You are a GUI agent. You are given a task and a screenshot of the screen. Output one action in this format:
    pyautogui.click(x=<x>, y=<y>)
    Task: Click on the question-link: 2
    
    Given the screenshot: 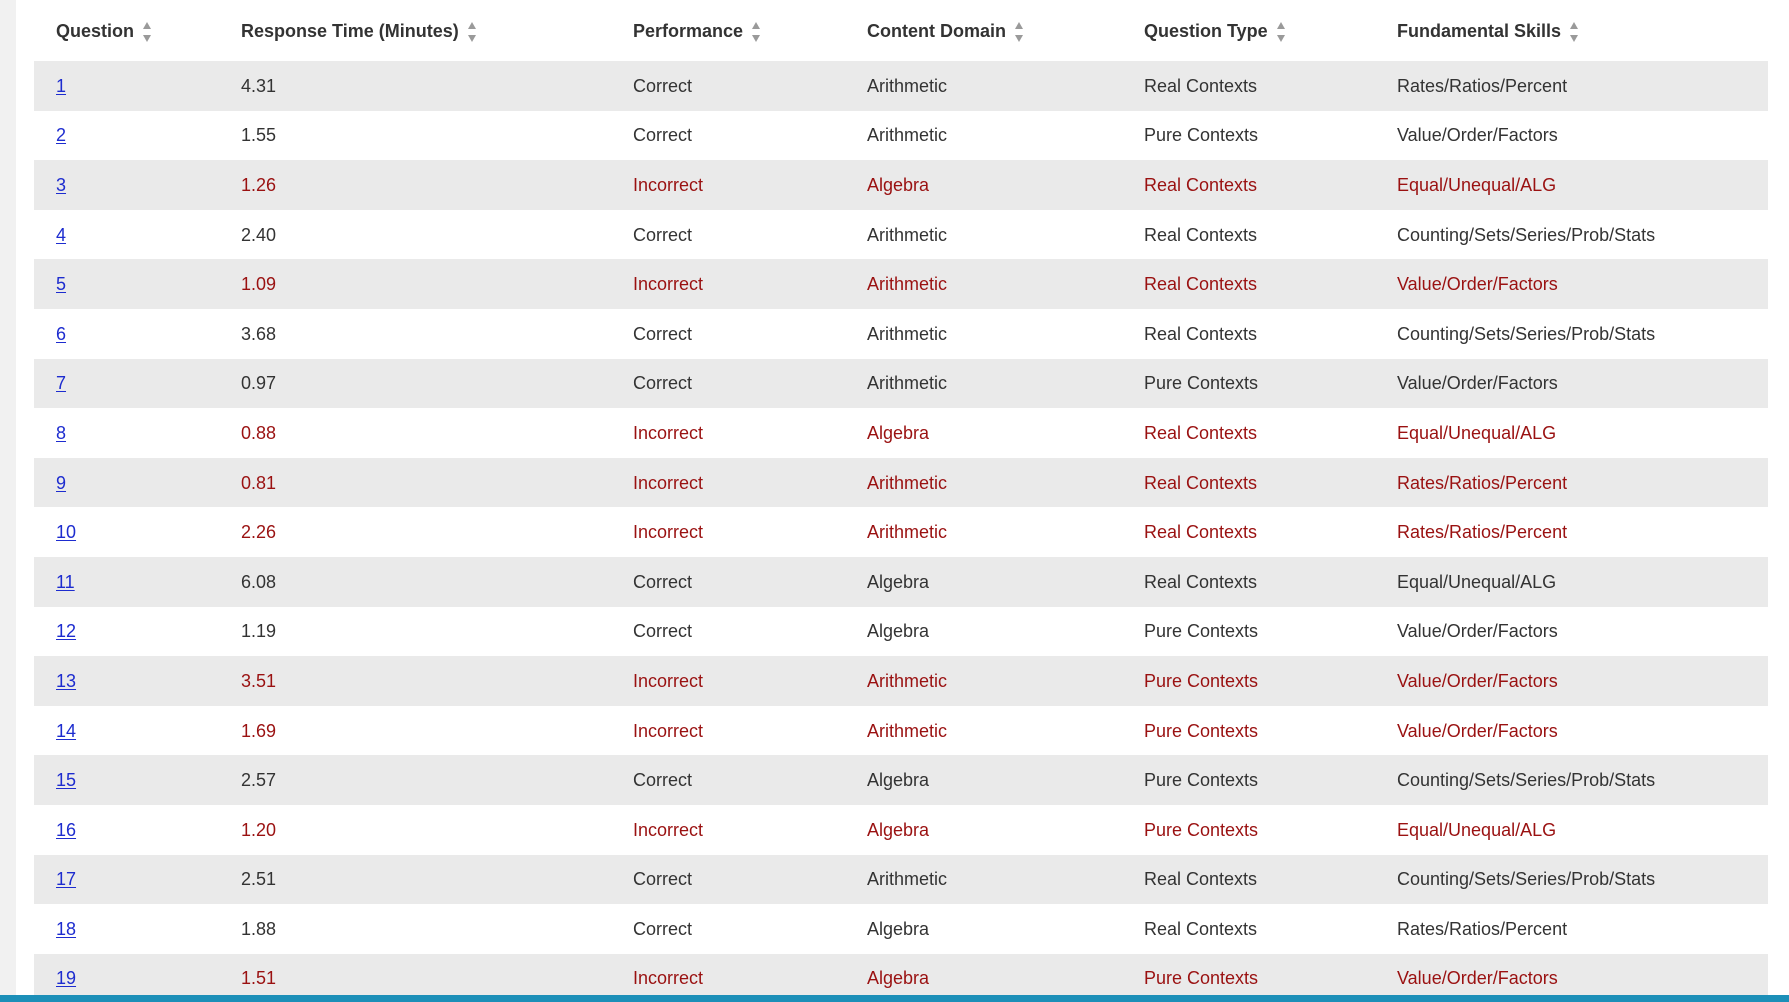 What is the action you would take?
    pyautogui.click(x=61, y=135)
    